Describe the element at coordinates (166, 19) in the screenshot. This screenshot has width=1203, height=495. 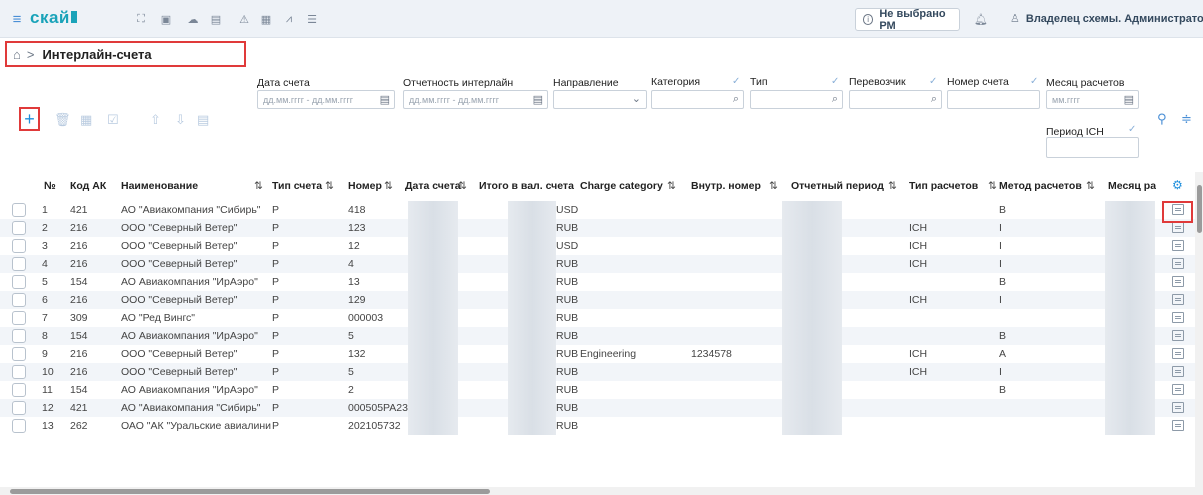
I see `camera-icon: ▣` at that location.